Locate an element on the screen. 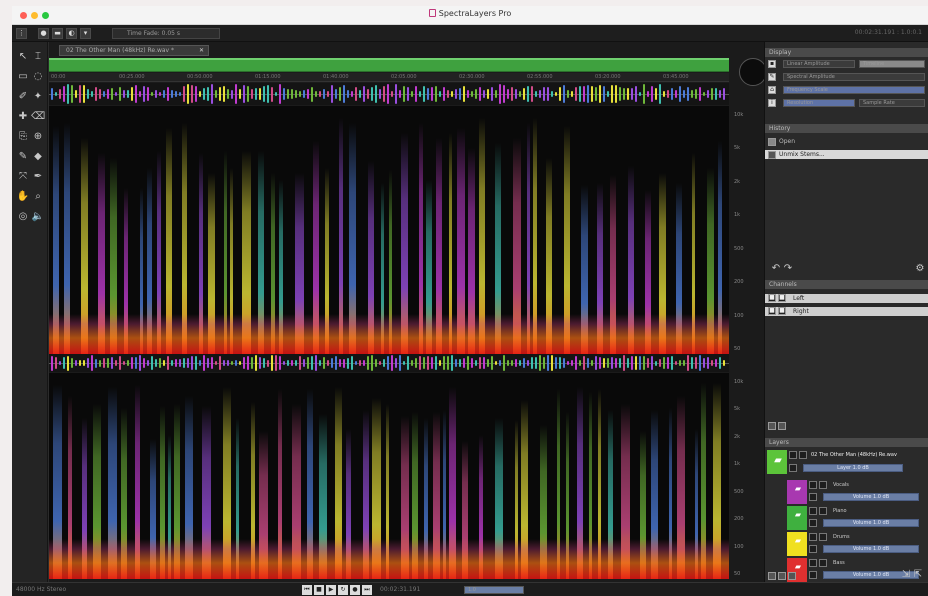 The height and width of the screenshot is (596, 928). layer-menu-icon is located at coordinates (772, 576).